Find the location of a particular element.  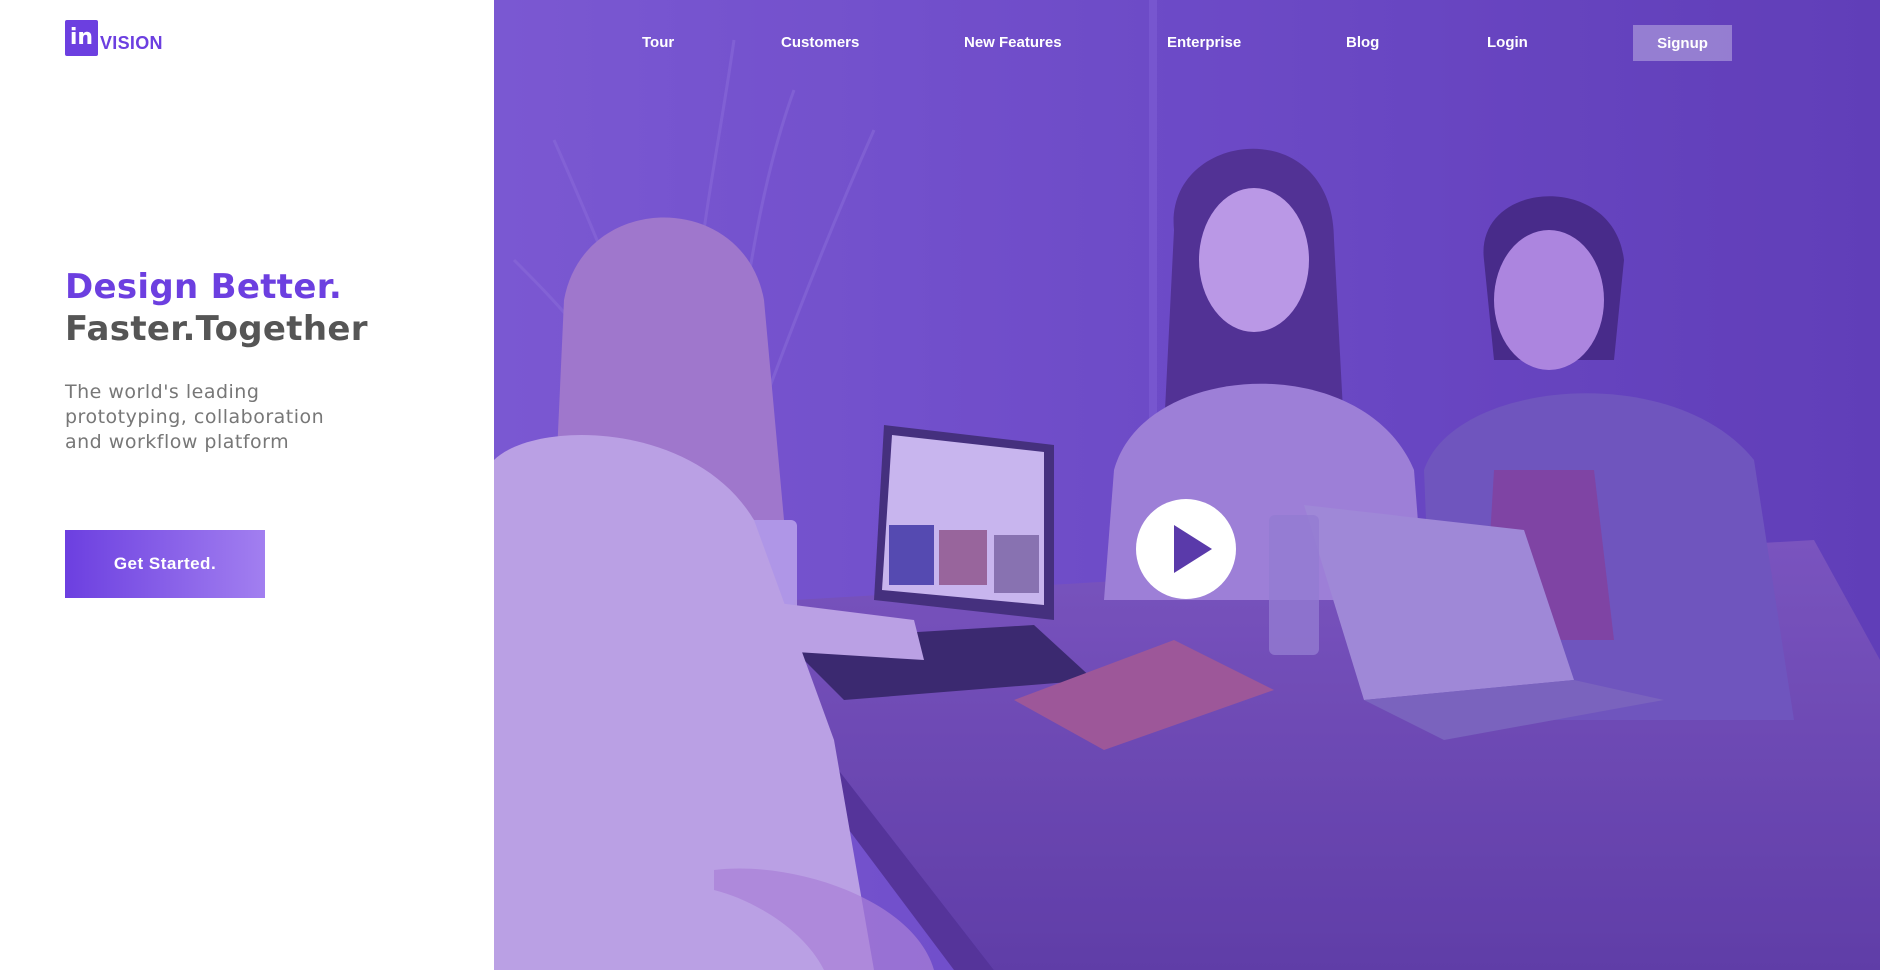

nav-item-new-features: New Features is located at coordinates (1013, 42).